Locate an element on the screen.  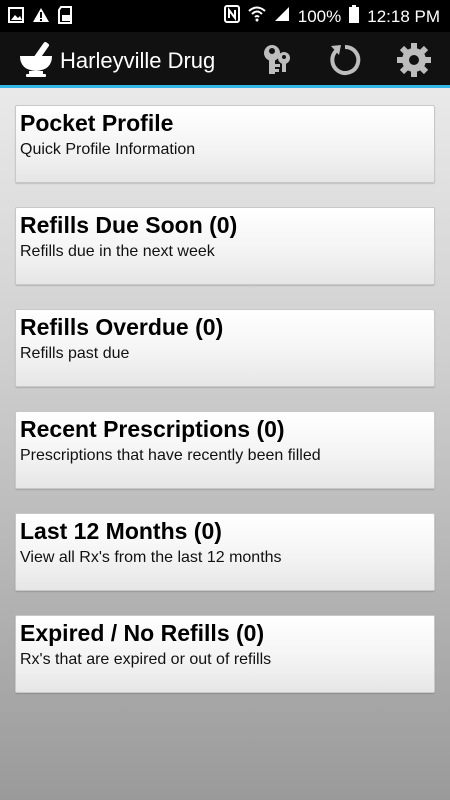
status-time: 12:18 PM is located at coordinates (403, 16).